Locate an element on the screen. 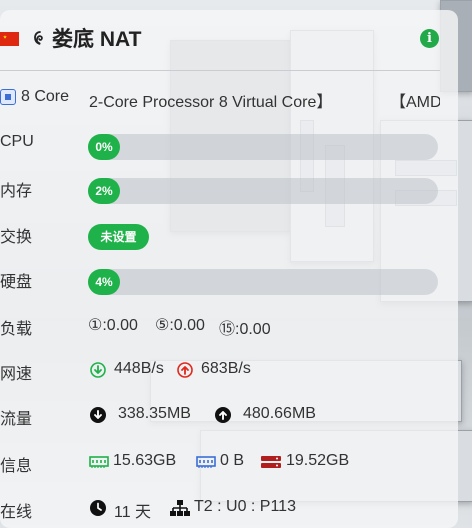 Image resolution: width=472 pixels, height=528 pixels. traffic-label: 流量 is located at coordinates (16, 419).